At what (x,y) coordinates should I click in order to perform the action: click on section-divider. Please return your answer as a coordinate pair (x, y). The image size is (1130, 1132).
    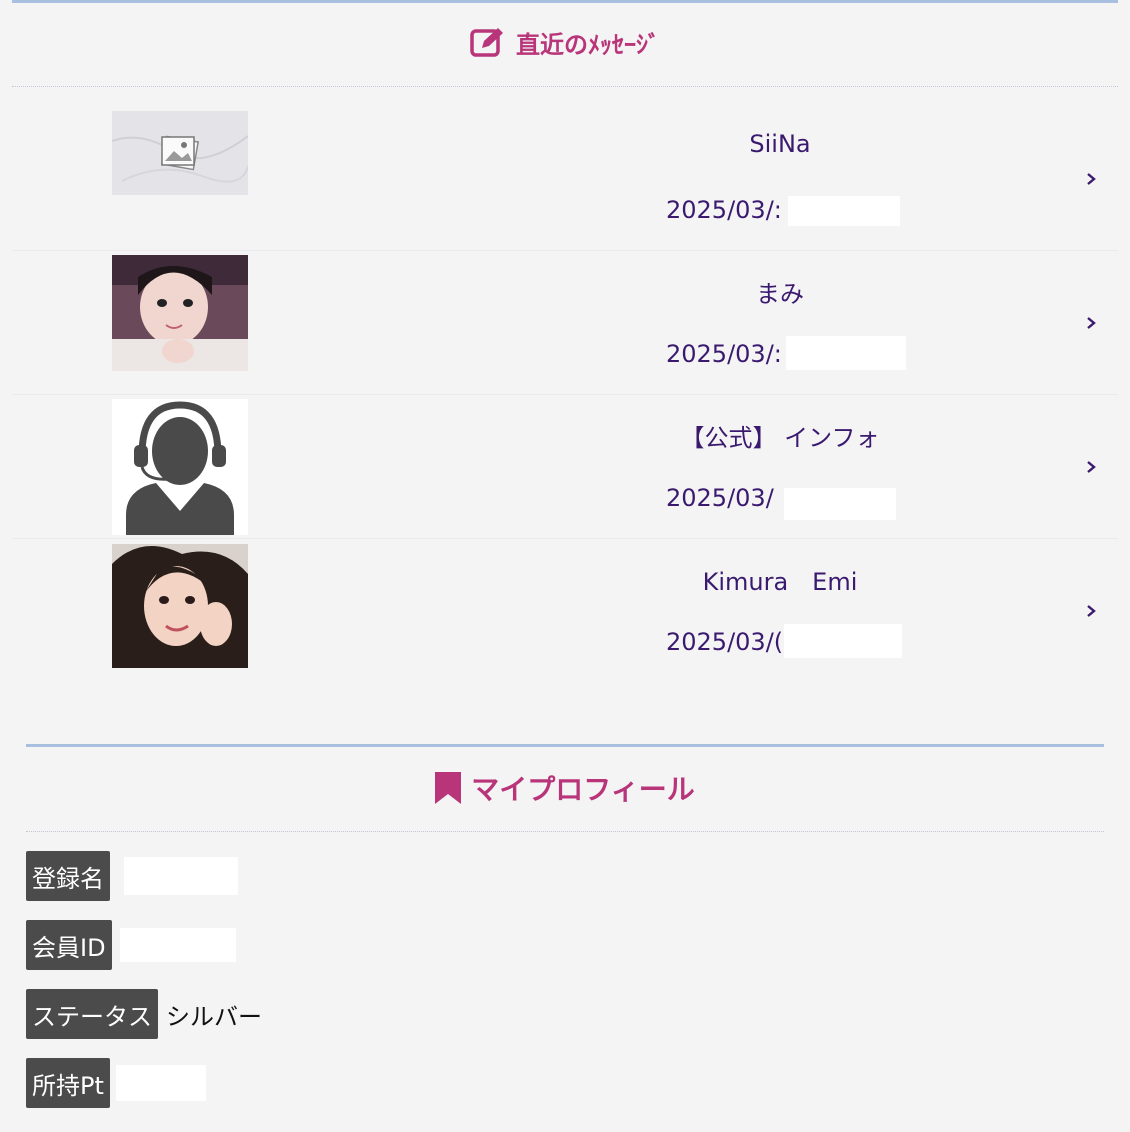
    Looking at the image, I should click on (565, 745).